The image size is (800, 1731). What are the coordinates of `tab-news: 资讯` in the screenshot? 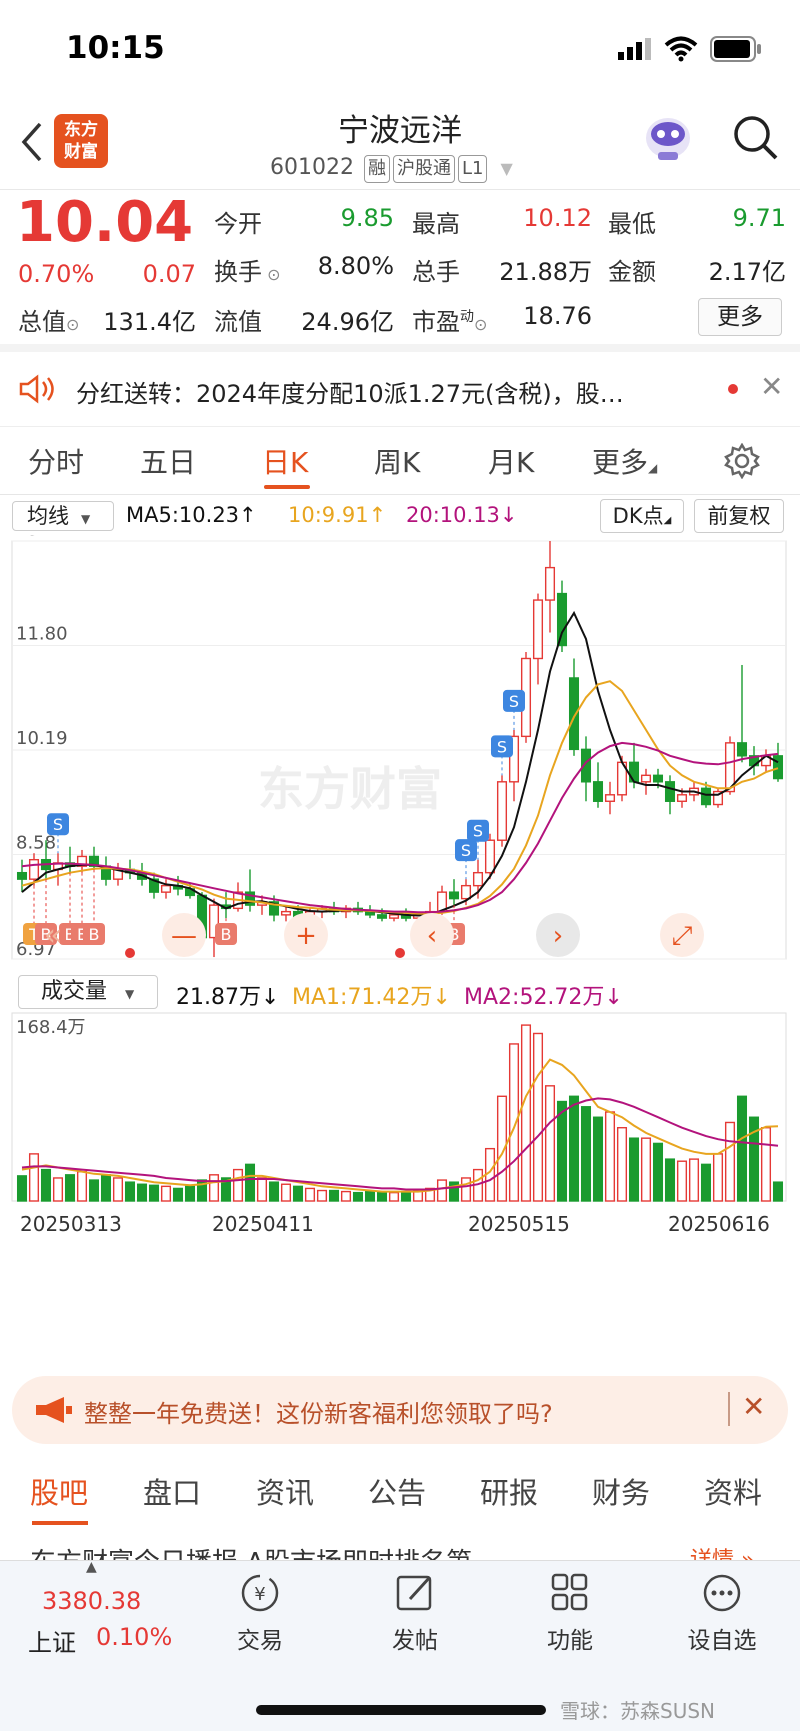 It's located at (285, 1491).